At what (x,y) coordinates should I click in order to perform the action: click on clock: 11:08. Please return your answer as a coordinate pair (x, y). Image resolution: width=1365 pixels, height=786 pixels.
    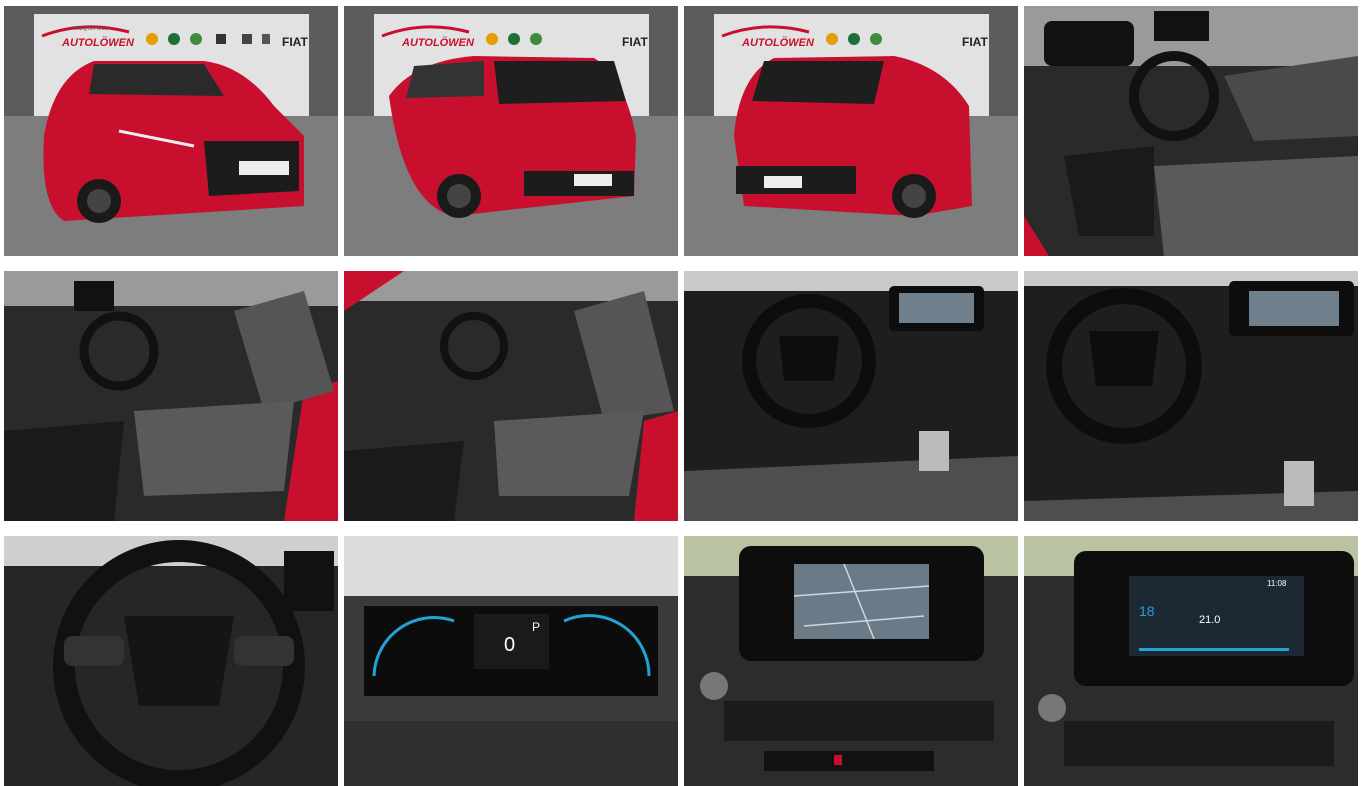
    Looking at the image, I should click on (1277, 583).